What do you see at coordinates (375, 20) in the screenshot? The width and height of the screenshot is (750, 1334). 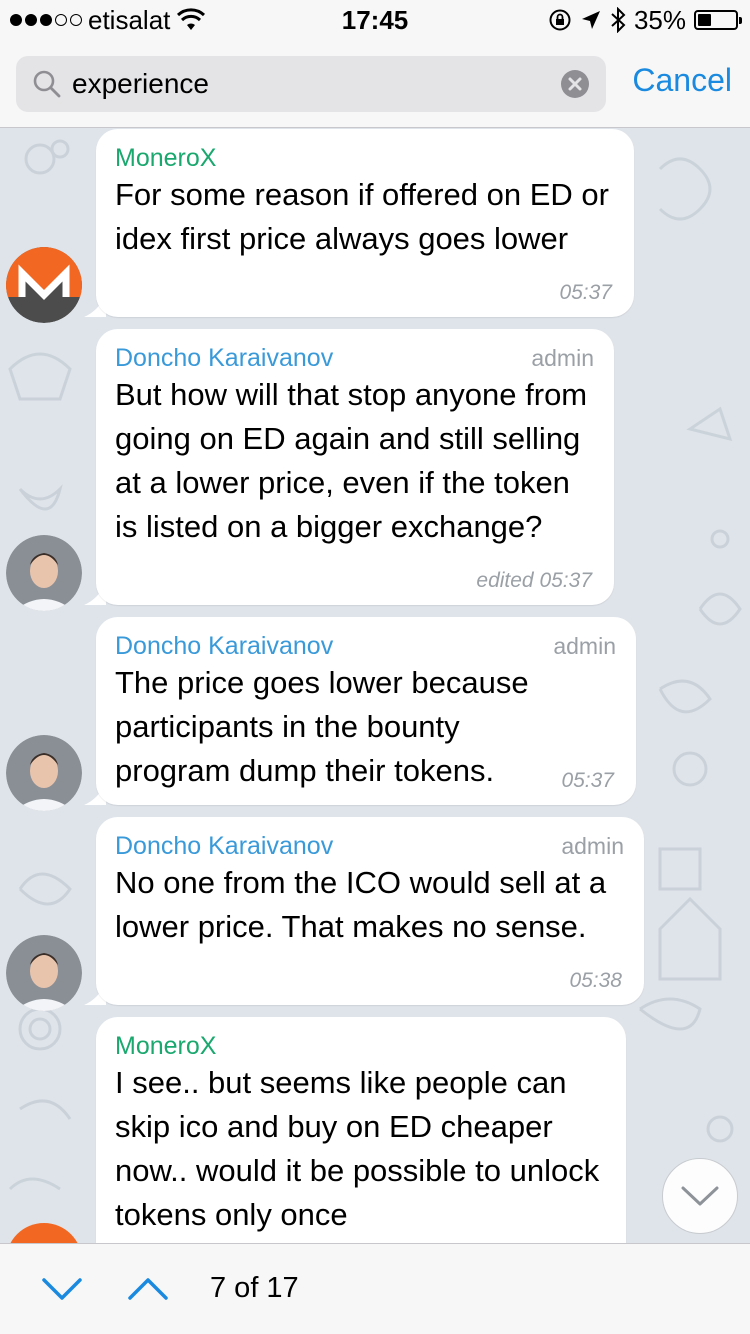 I see `status-bar: etisalat 17:45 35%` at bounding box center [375, 20].